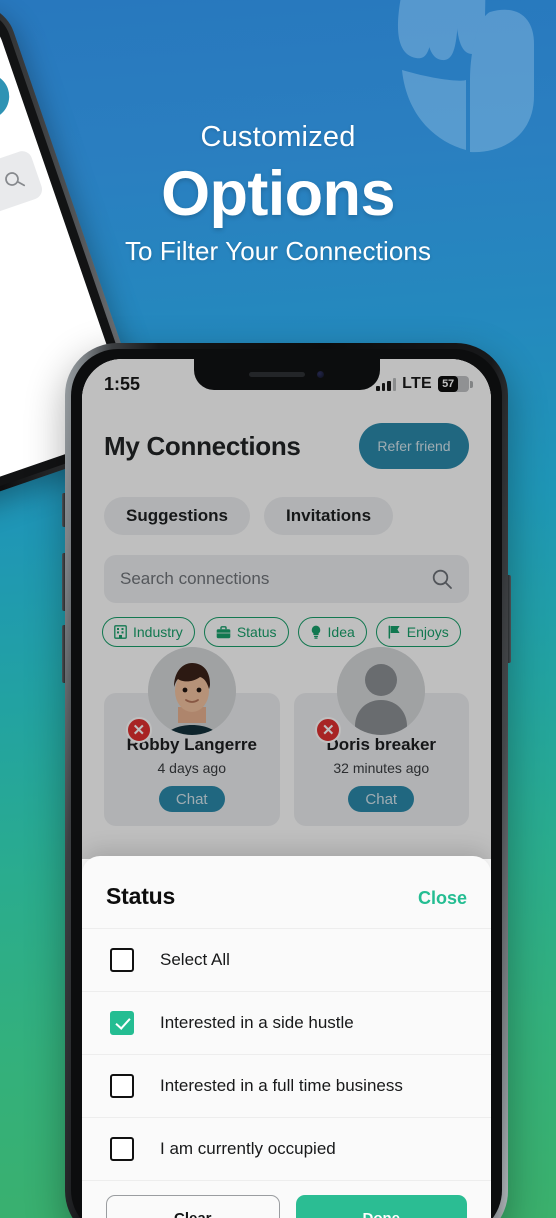 The width and height of the screenshot is (556, 1218). I want to click on tab-invitations: Invitations, so click(329, 516).